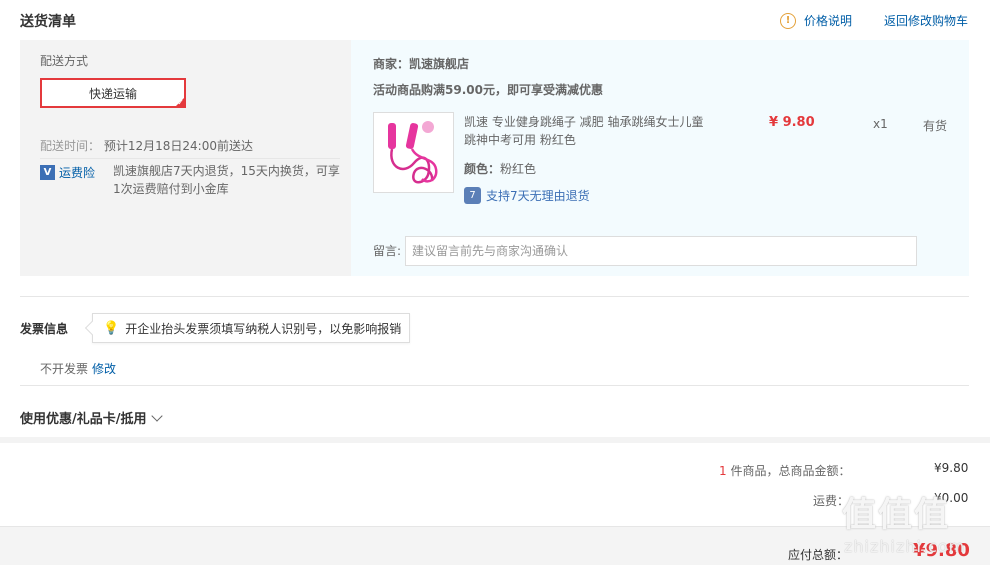 The width and height of the screenshot is (990, 565). I want to click on payable-total-label: 应付总额：, so click(818, 555).